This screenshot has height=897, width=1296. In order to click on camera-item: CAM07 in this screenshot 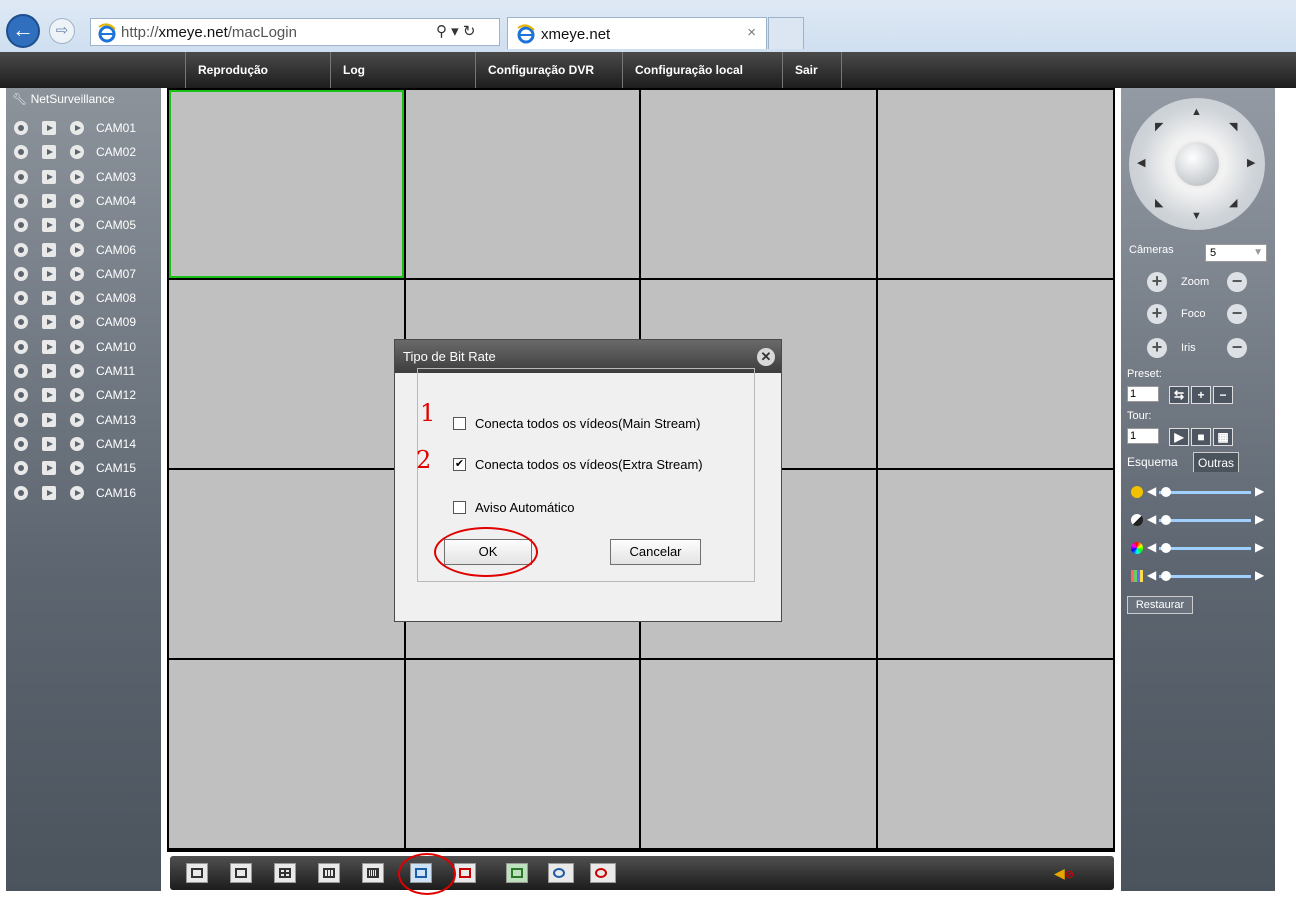, I will do `click(86, 274)`.